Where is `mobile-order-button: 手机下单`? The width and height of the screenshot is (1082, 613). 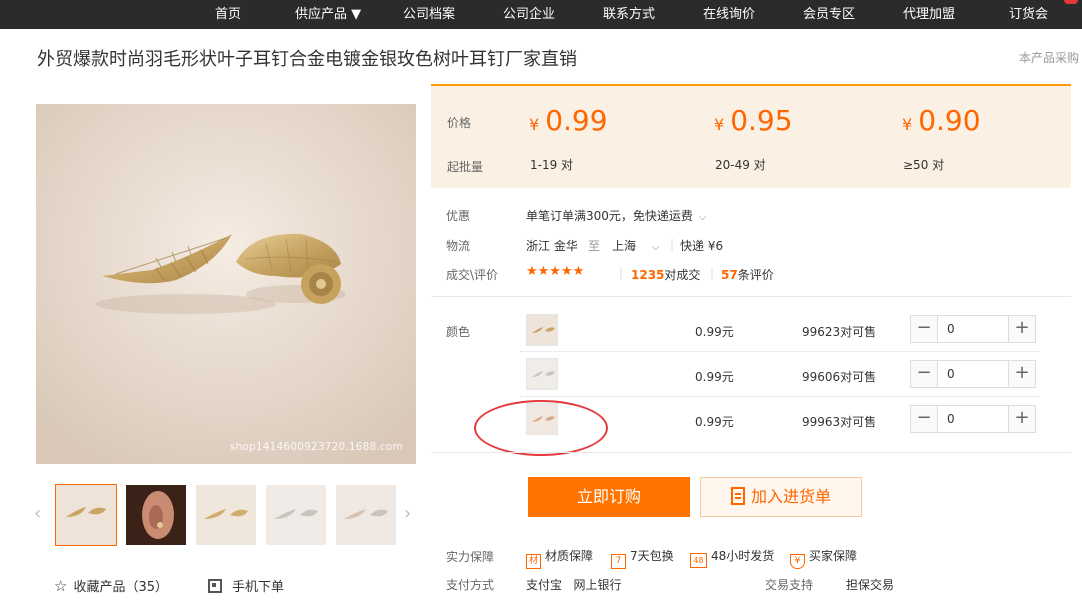 mobile-order-button: 手机下单 is located at coordinates (246, 585).